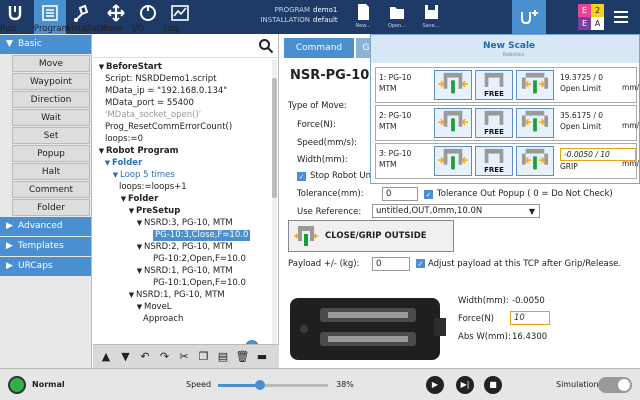 The image size is (640, 400). I want to click on nav-installation-button: Installation, so click(89, 17).